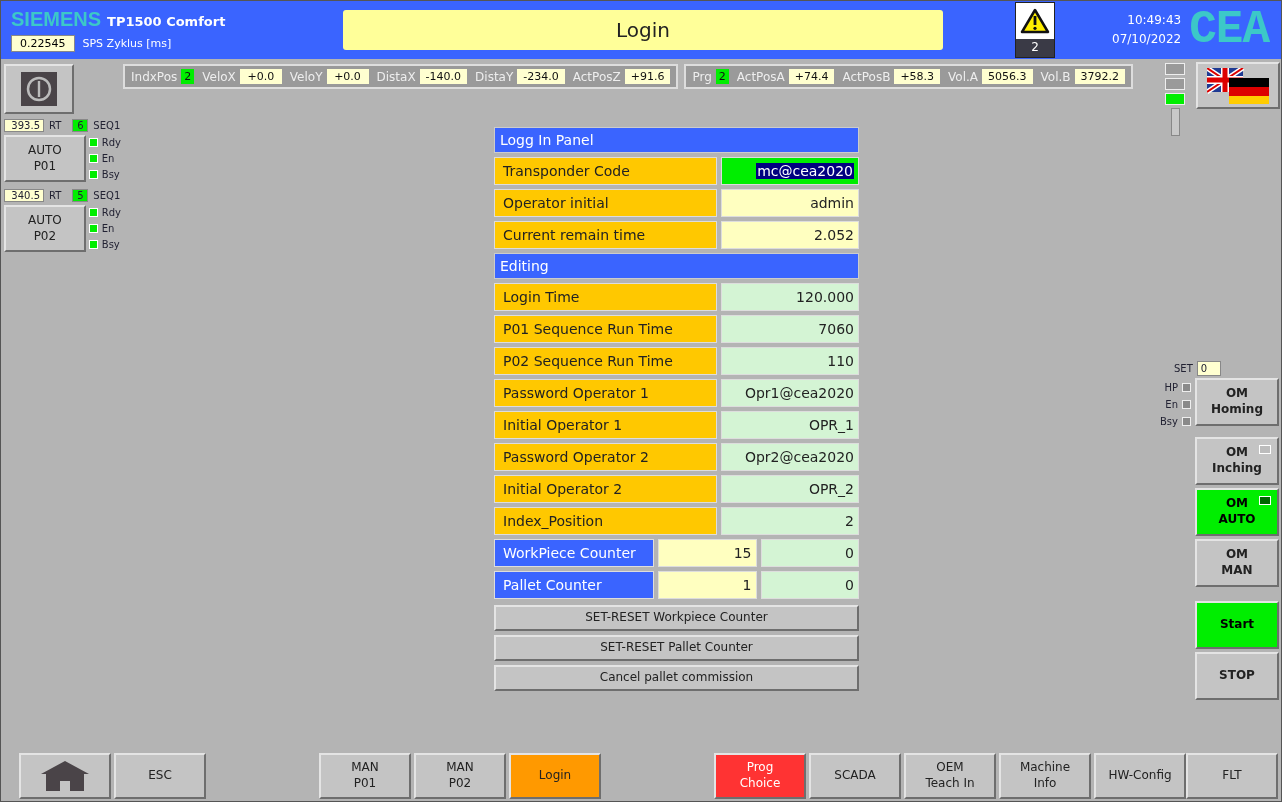 The width and height of the screenshot is (1282, 802). Describe the element at coordinates (1237, 402) in the screenshot. I see `mode-button: OM Homing` at that location.